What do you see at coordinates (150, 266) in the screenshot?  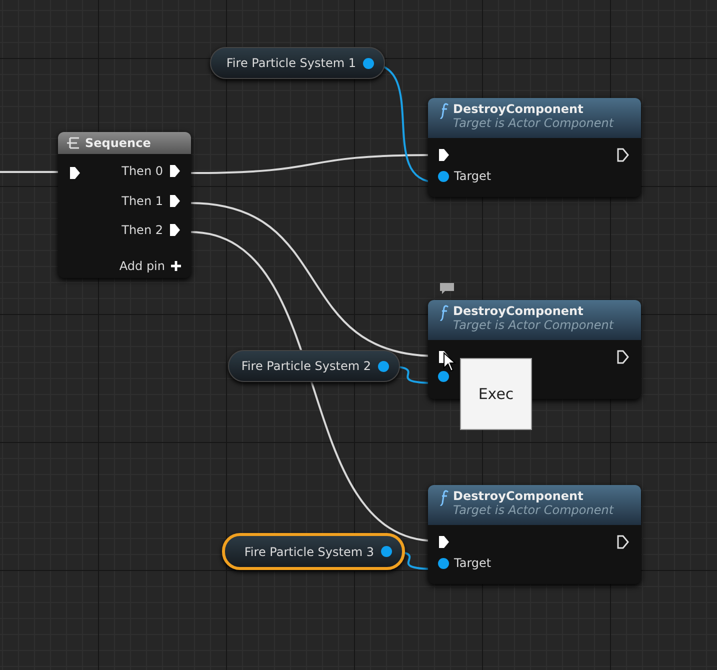 I see `add-pin-button: Add pin` at bounding box center [150, 266].